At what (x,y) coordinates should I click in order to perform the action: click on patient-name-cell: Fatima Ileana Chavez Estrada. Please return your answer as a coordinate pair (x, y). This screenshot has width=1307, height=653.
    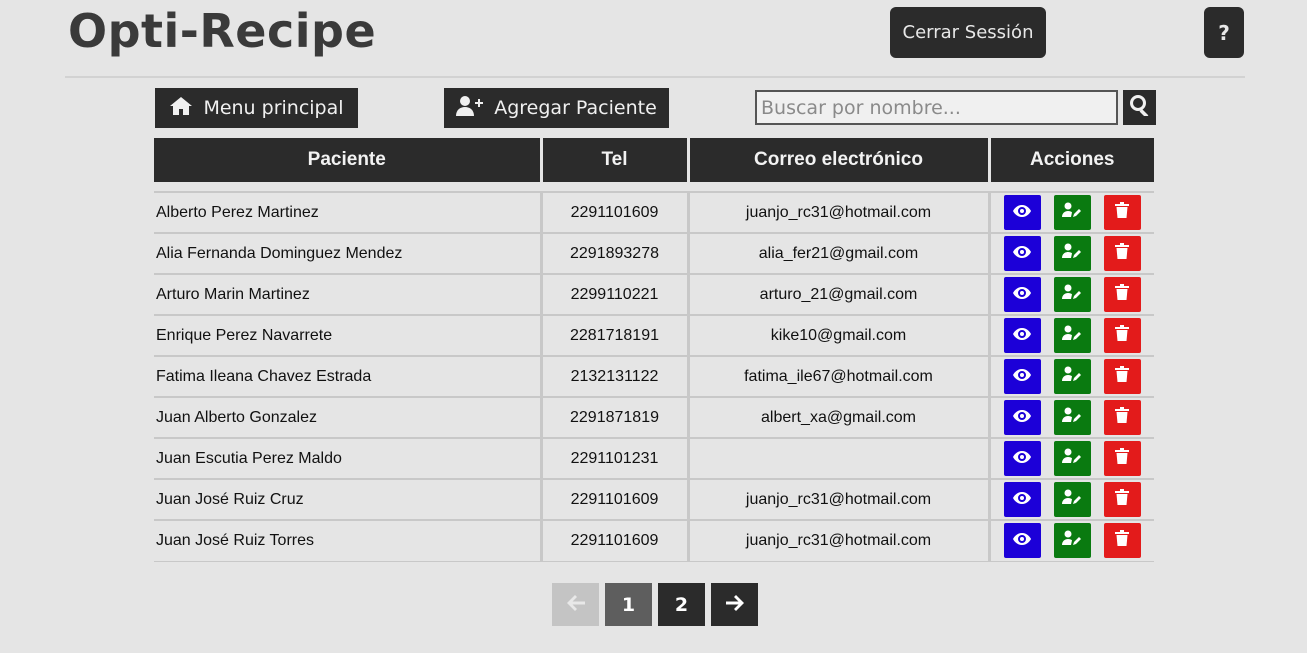
    Looking at the image, I should click on (347, 376).